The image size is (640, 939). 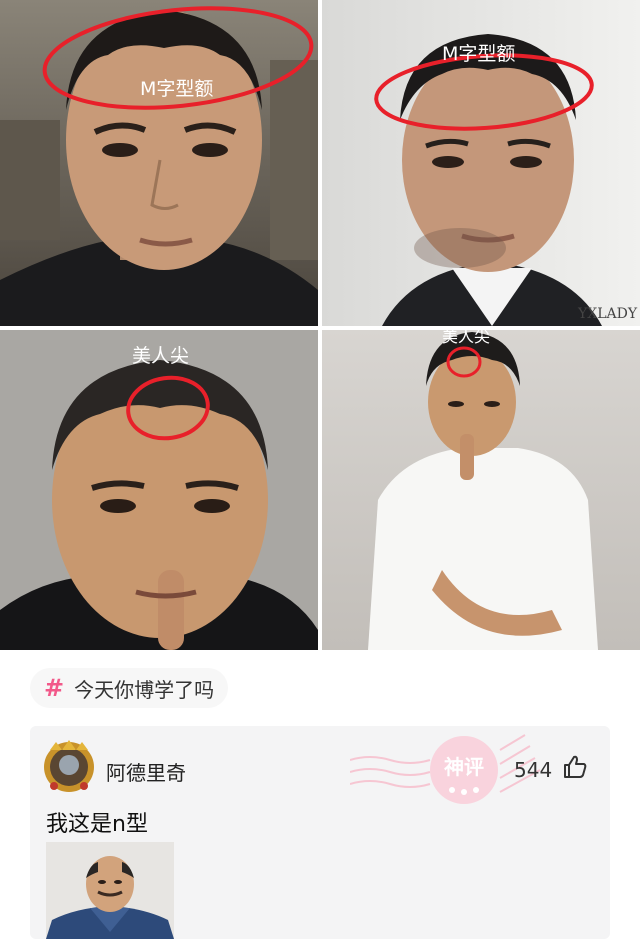 I want to click on comment-text: 我这是n型, so click(x=97, y=824).